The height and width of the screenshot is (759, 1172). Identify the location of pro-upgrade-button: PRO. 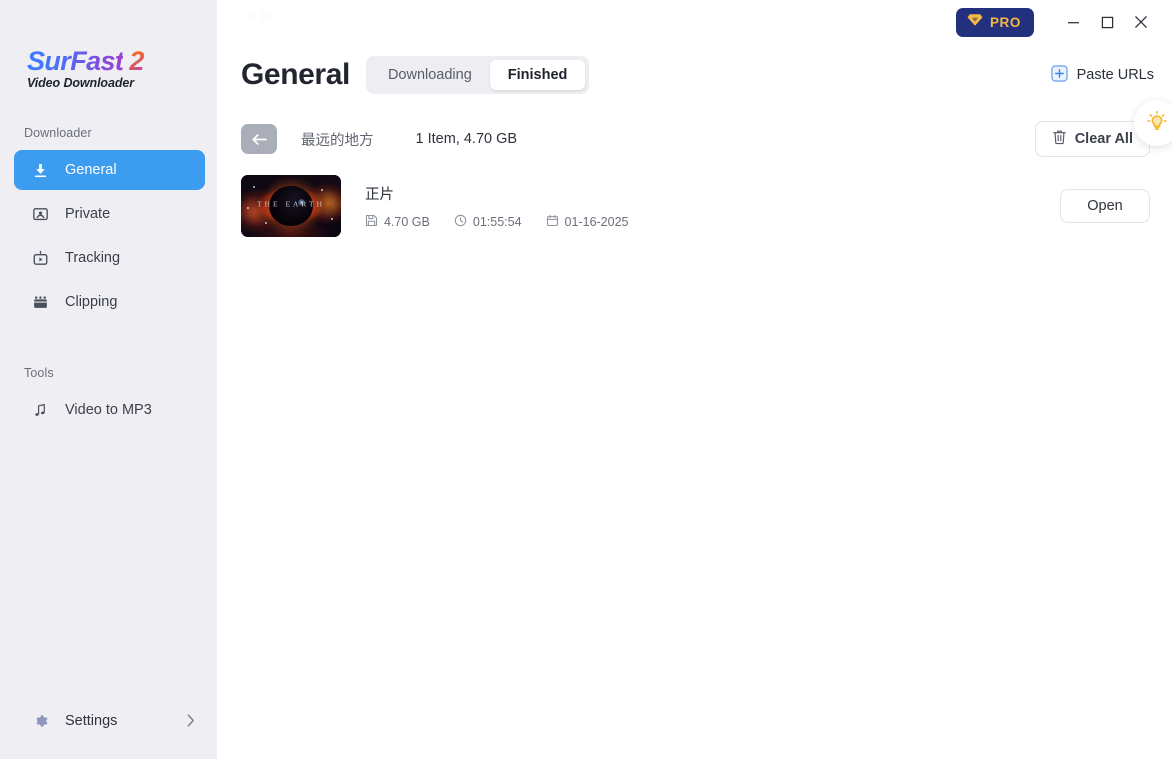
(994, 22).